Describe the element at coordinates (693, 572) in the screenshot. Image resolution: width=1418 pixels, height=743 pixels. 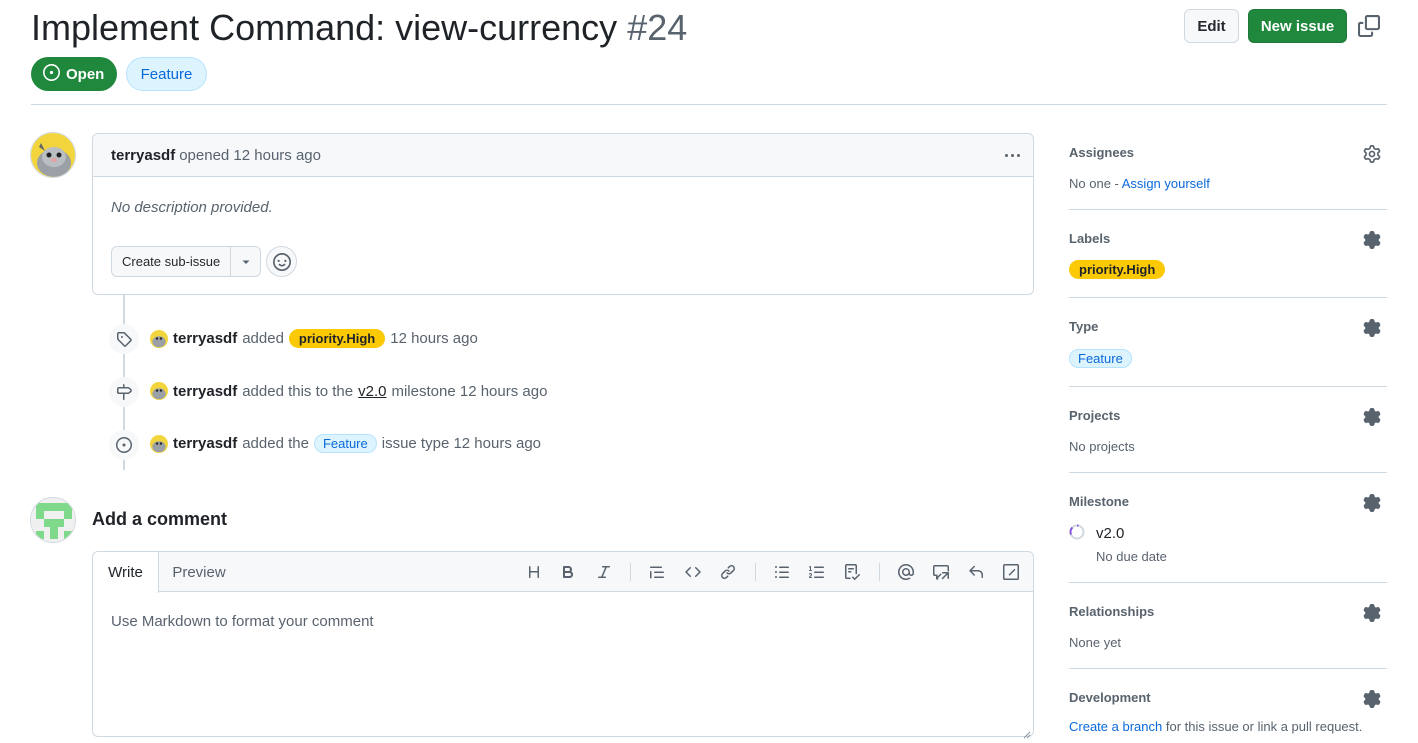
I see `code-icon` at that location.